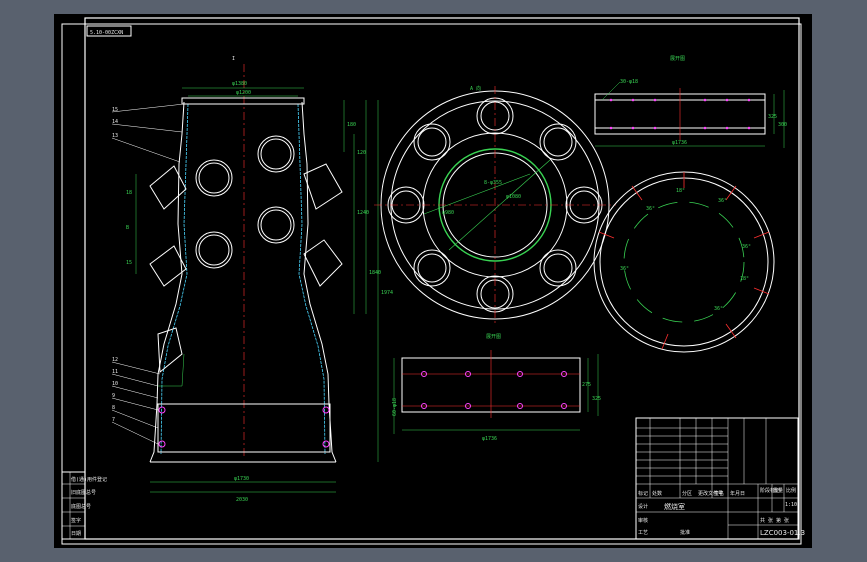 The width and height of the screenshot is (867, 562). Describe the element at coordinates (722, 201) in the screenshot. I see `ring-angle-3: 36°` at that location.